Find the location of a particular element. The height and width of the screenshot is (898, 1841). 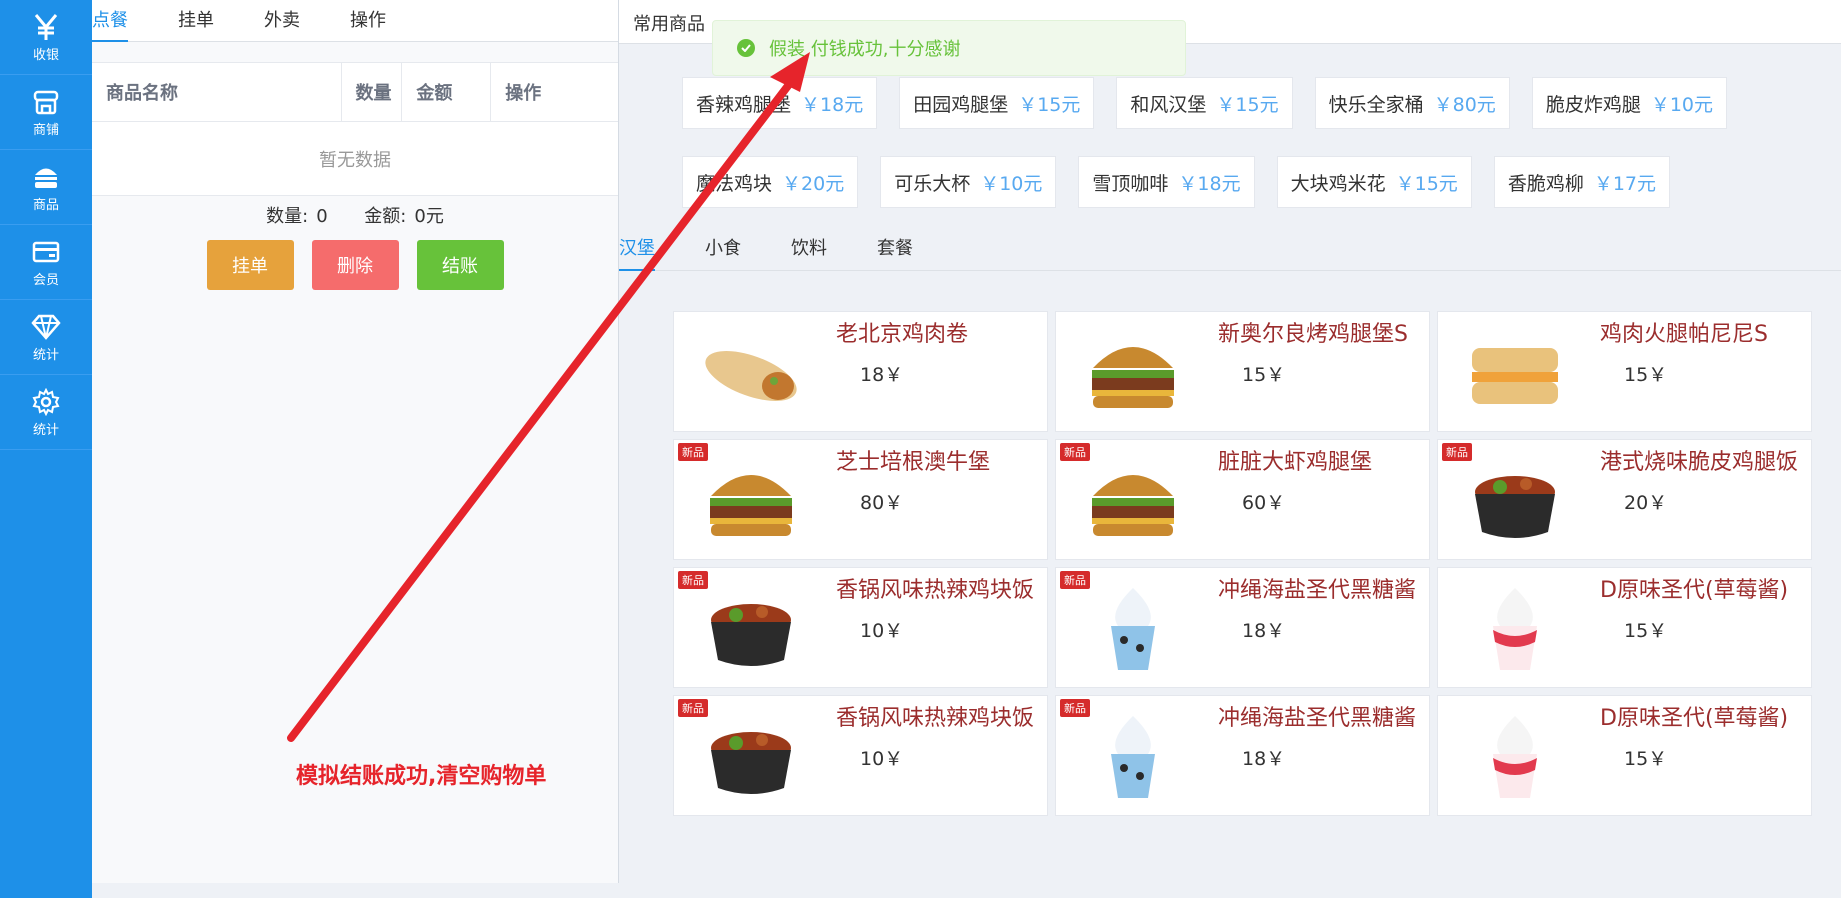

gear-icon is located at coordinates (46, 402).